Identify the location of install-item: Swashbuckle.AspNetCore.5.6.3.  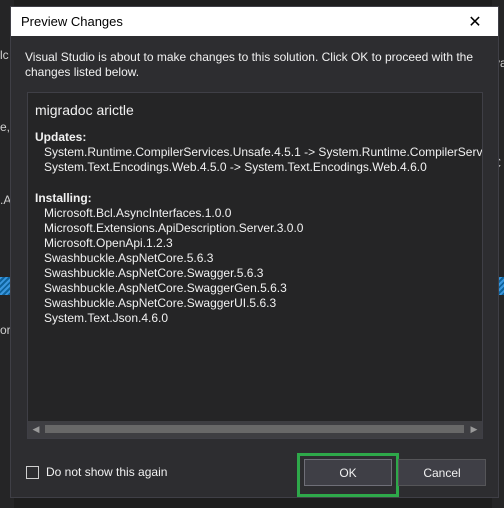
(129, 258).